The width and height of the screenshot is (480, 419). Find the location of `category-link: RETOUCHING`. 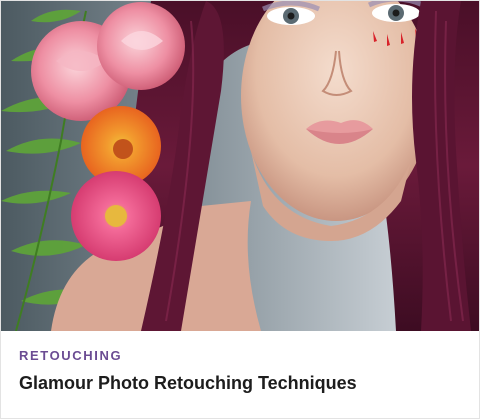

category-link: RETOUCHING is located at coordinates (70, 355).